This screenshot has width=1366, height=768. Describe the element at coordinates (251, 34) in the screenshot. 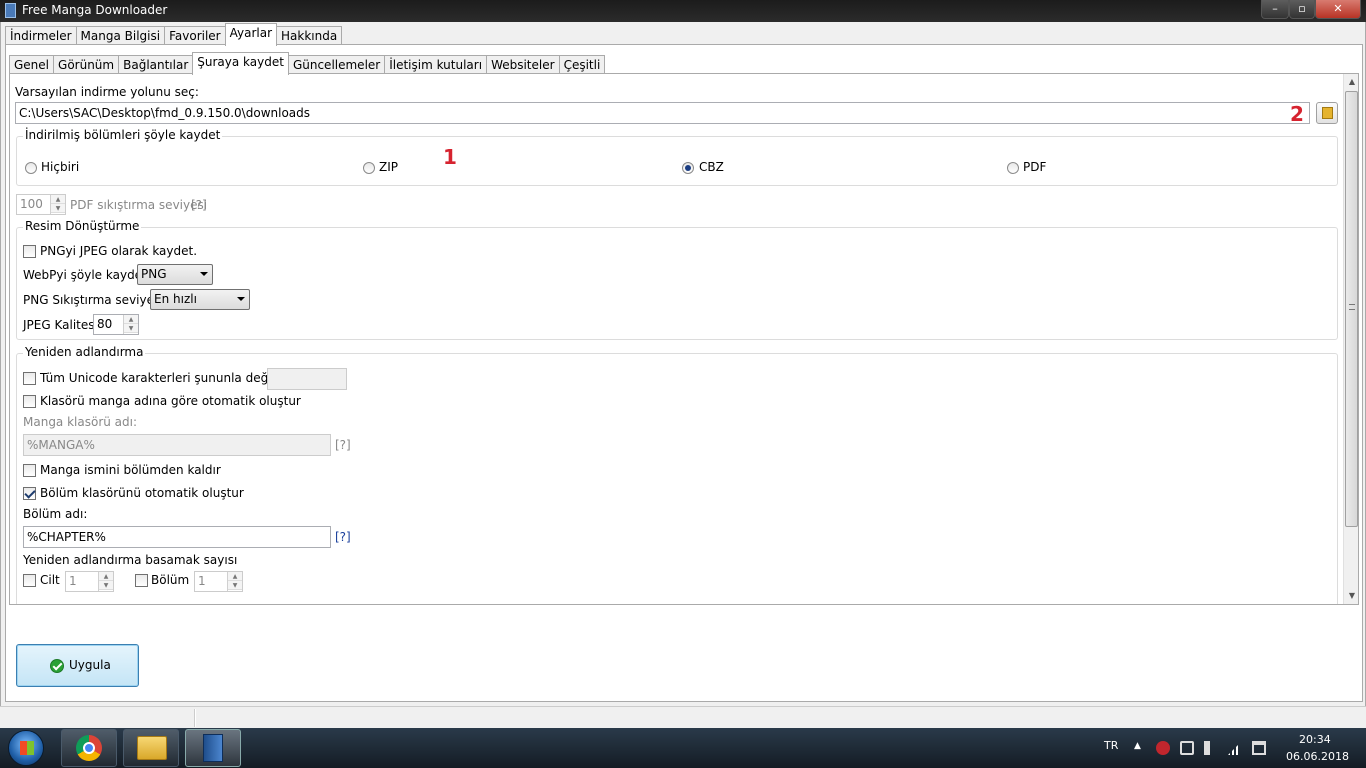

I see `tab-settings: Ayarlar` at that location.